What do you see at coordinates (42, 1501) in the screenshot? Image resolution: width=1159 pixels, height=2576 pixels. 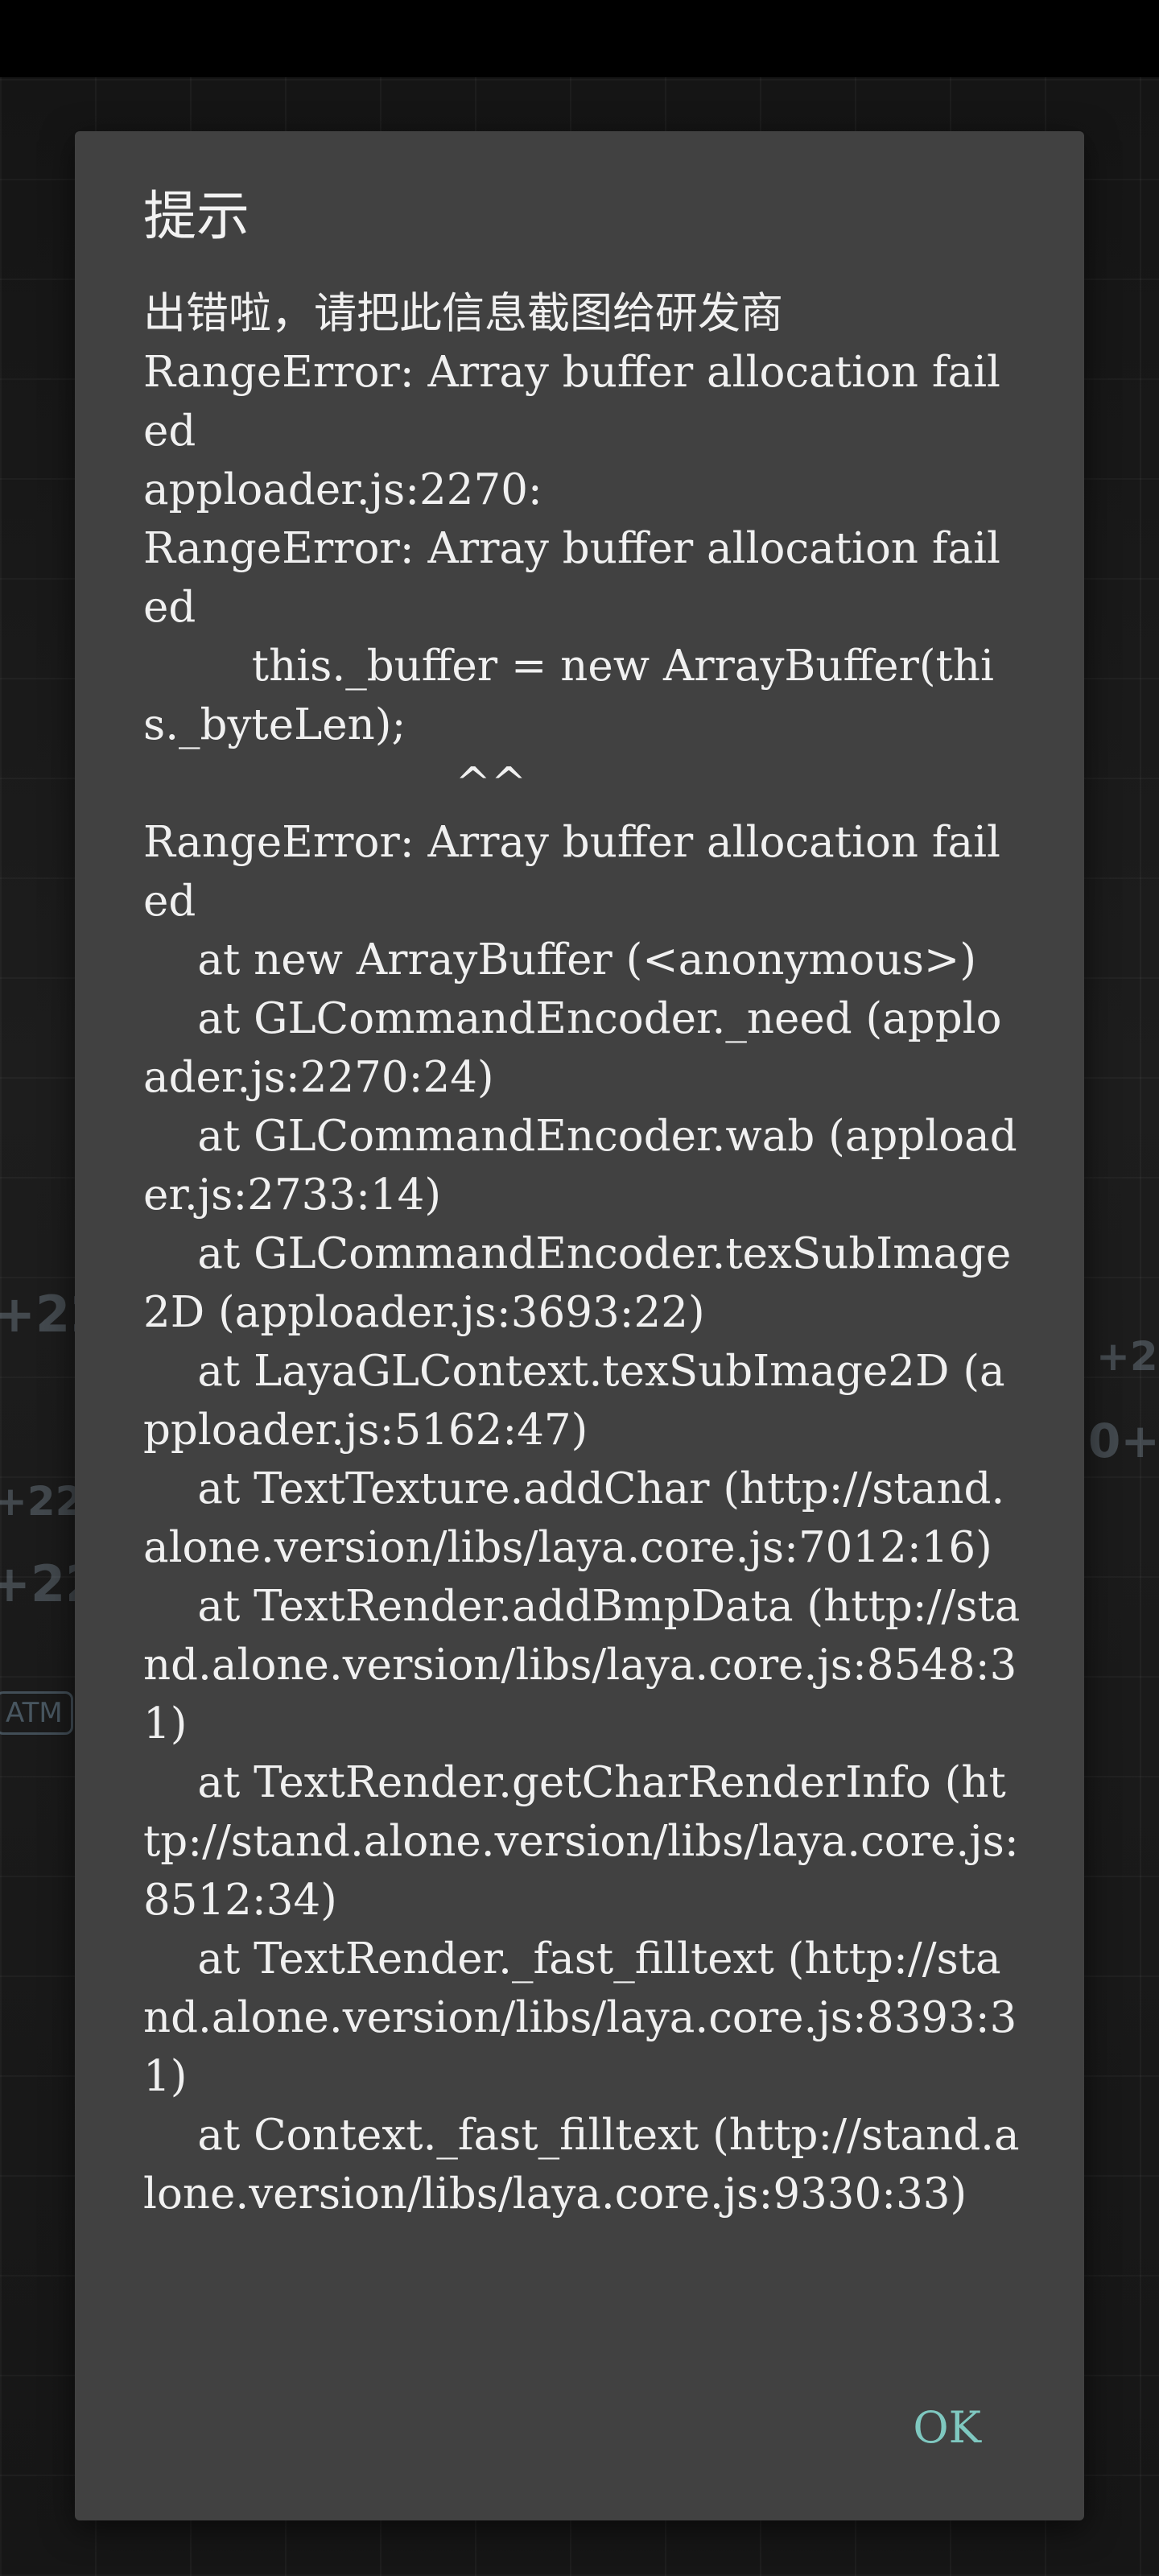 I see `bg-number: +22` at bounding box center [42, 1501].